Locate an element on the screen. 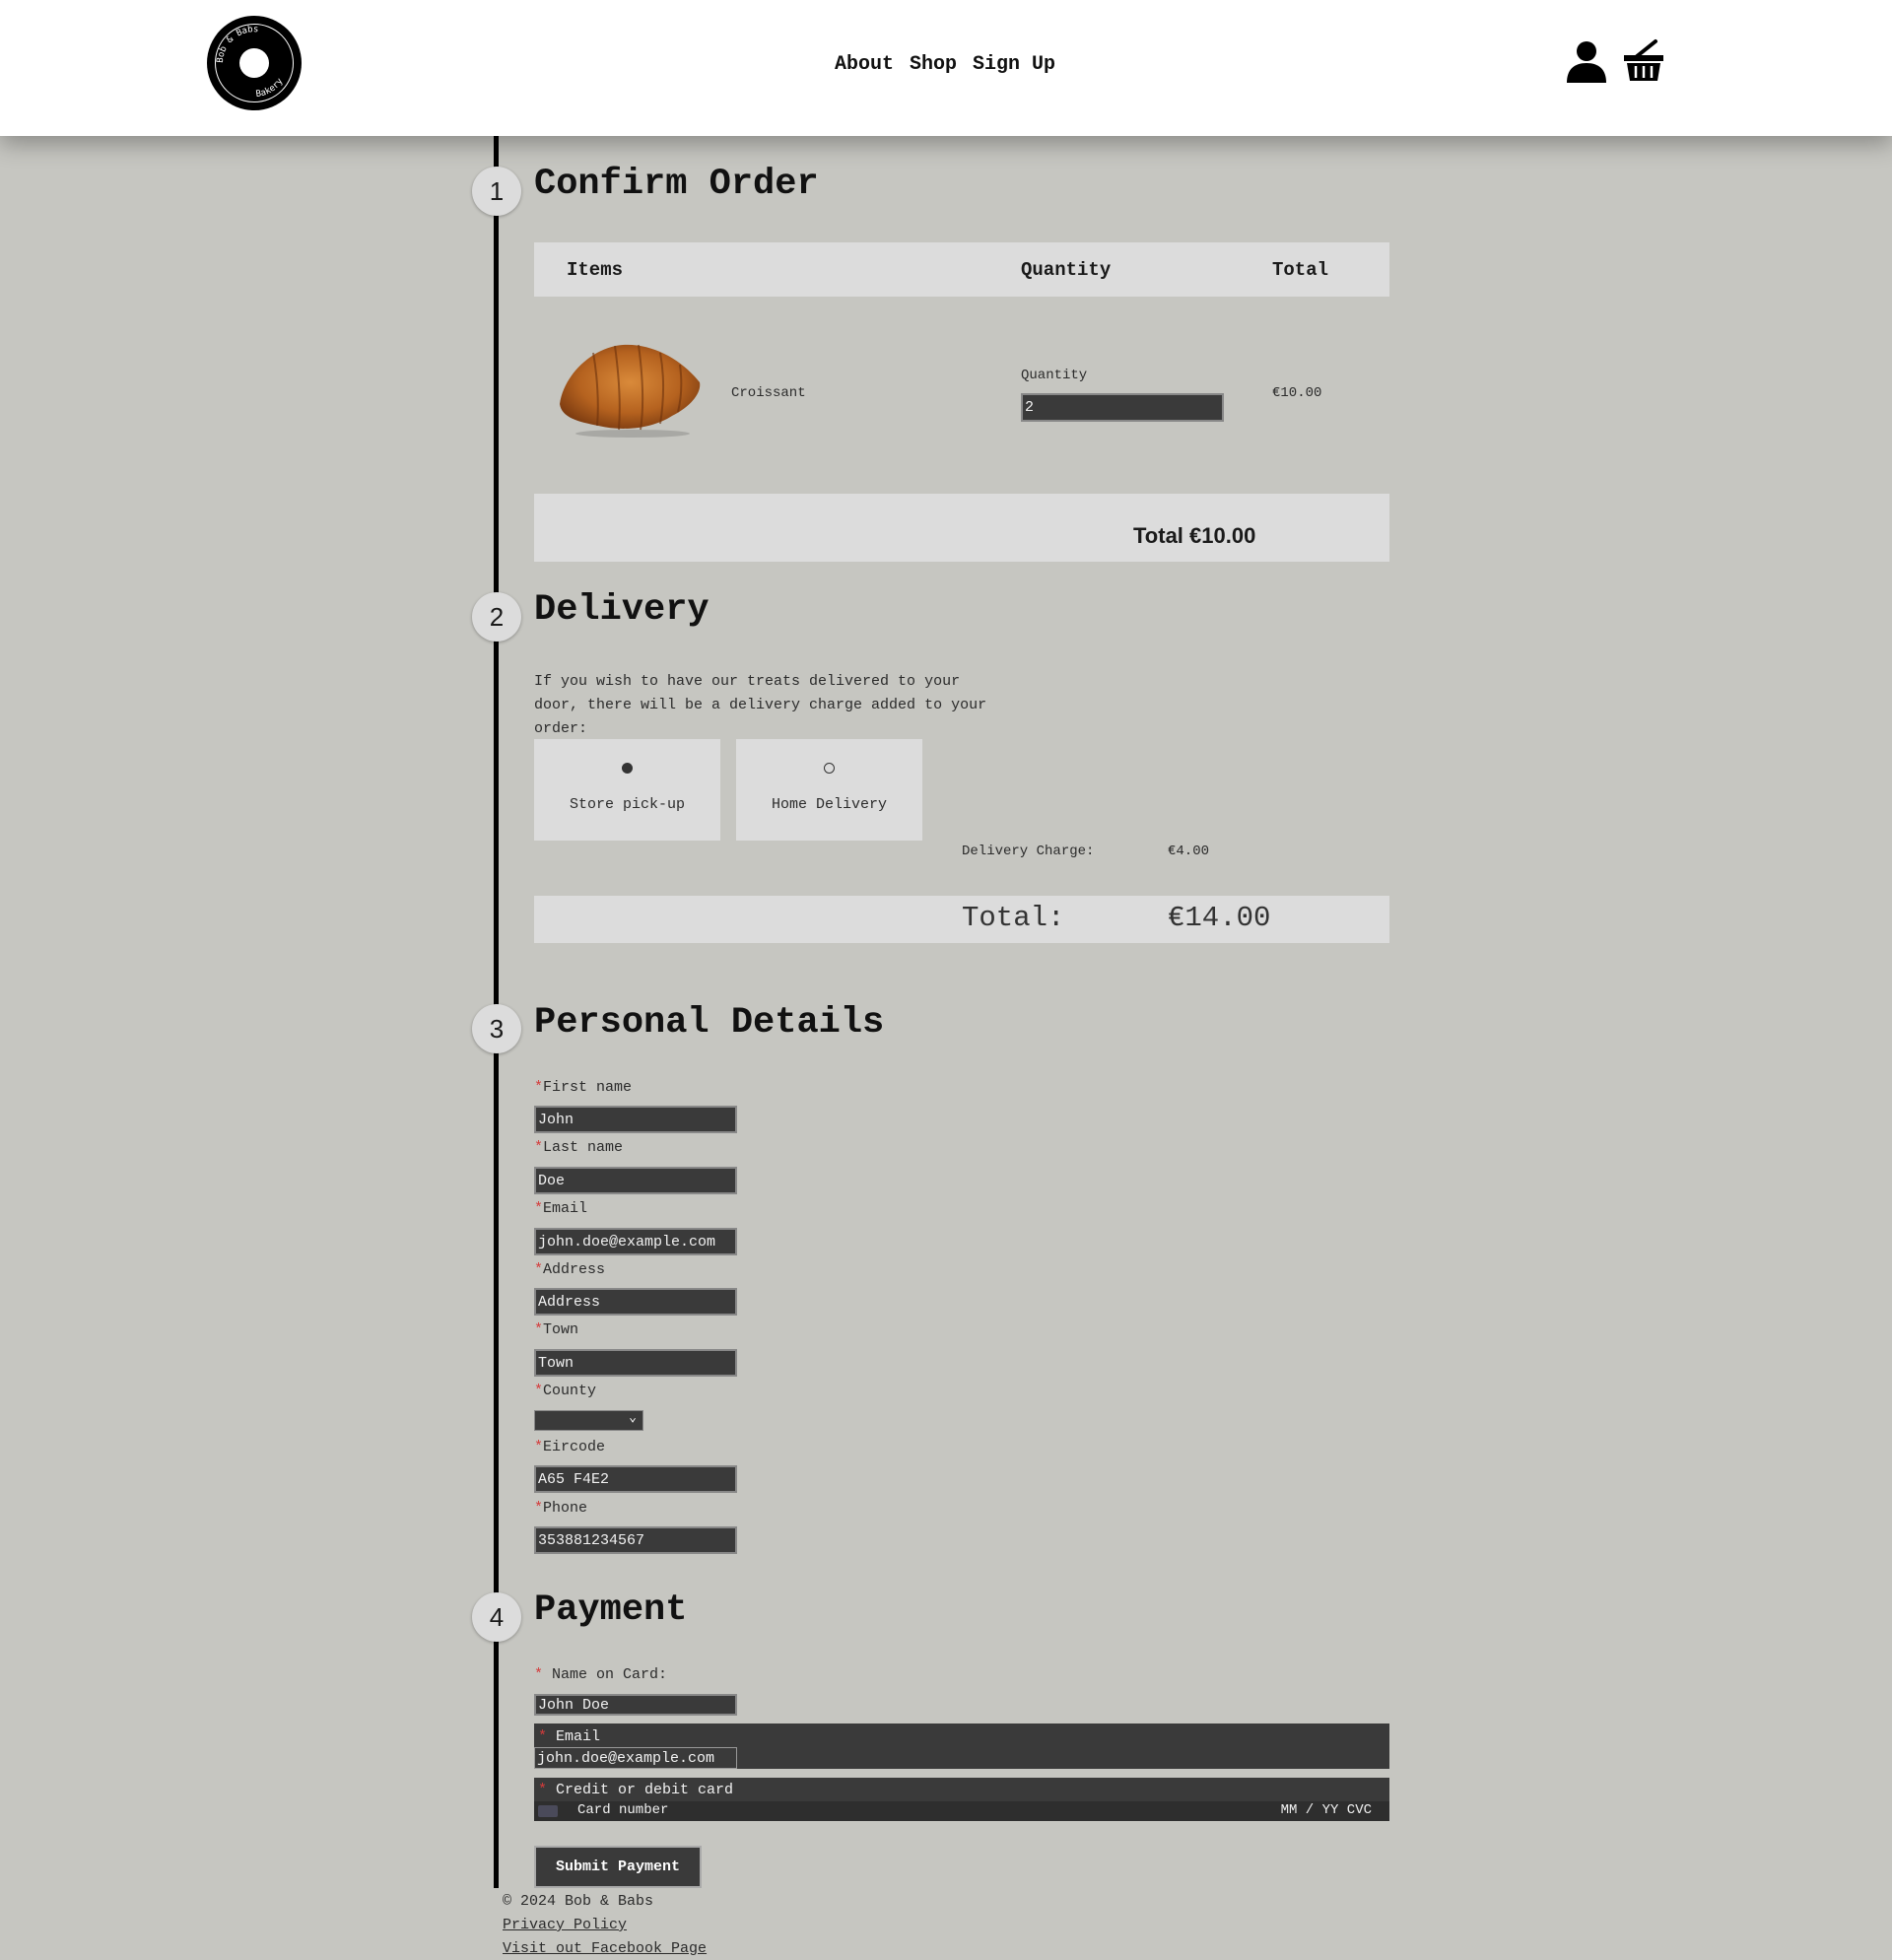 This screenshot has width=1892, height=1960. logo-brand-top: Bob & Babs is located at coordinates (237, 44).